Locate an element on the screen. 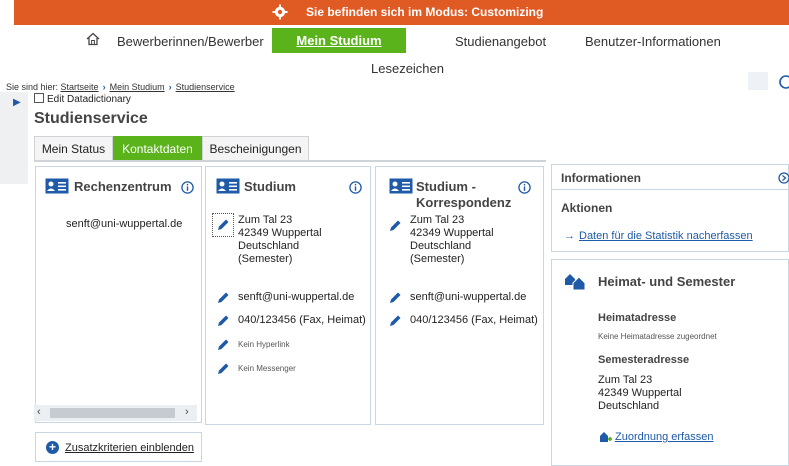  studium-phone: 040/123456 (Fax, Heimat) is located at coordinates (302, 320).